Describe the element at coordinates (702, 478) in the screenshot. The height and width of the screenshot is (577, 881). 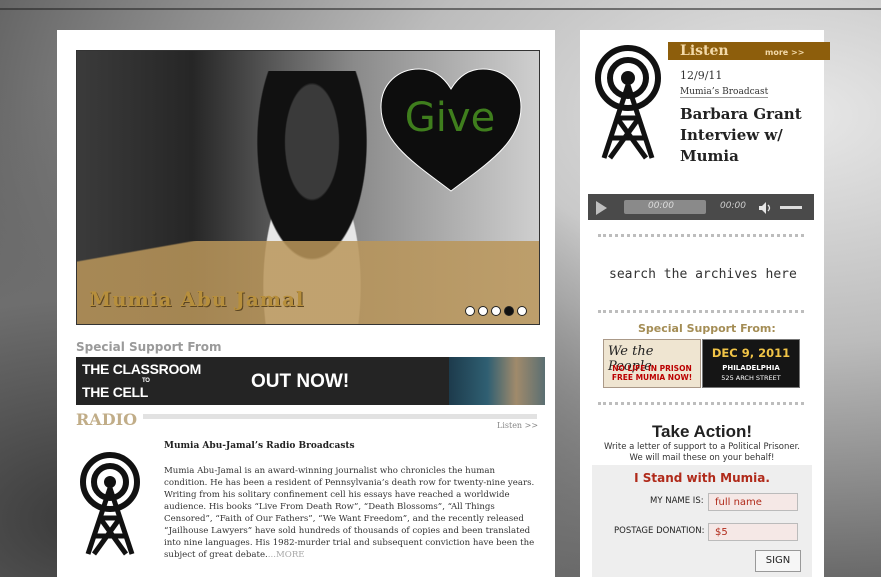
I see `form-title: I Stand with Mumia.` at that location.